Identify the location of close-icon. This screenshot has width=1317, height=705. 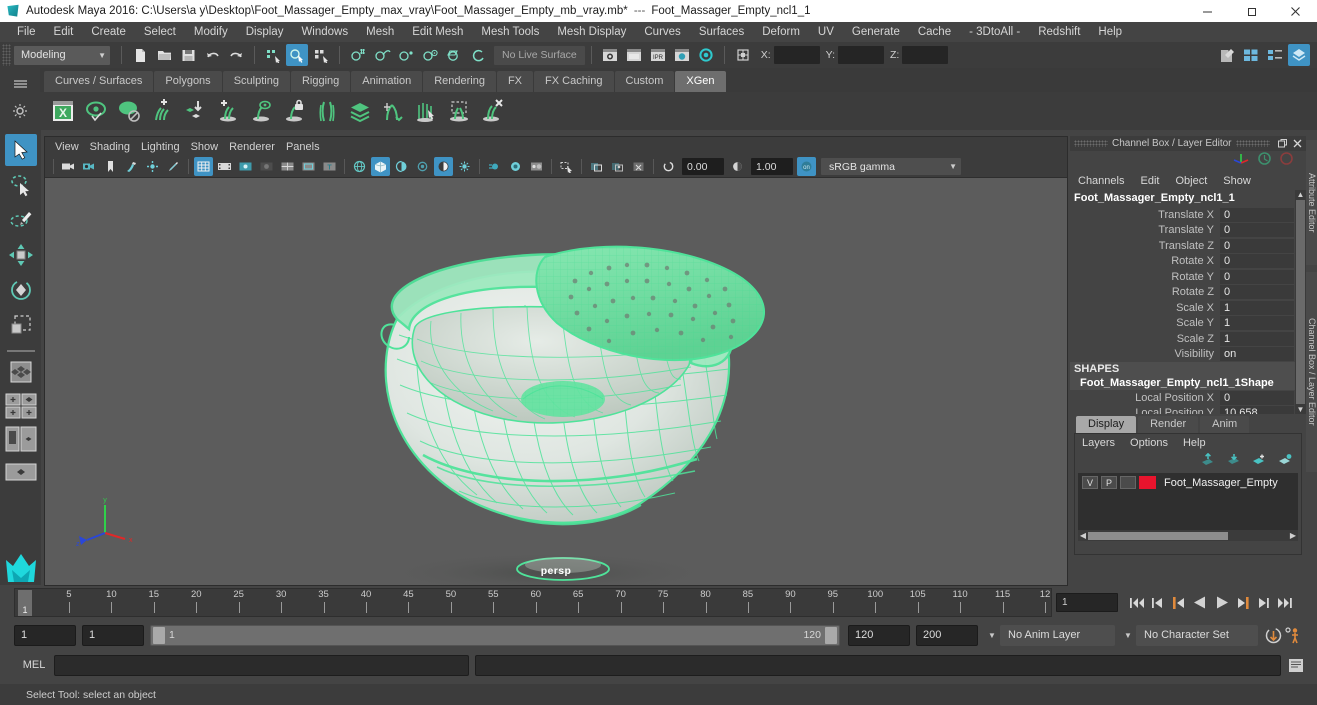
(1297, 143).